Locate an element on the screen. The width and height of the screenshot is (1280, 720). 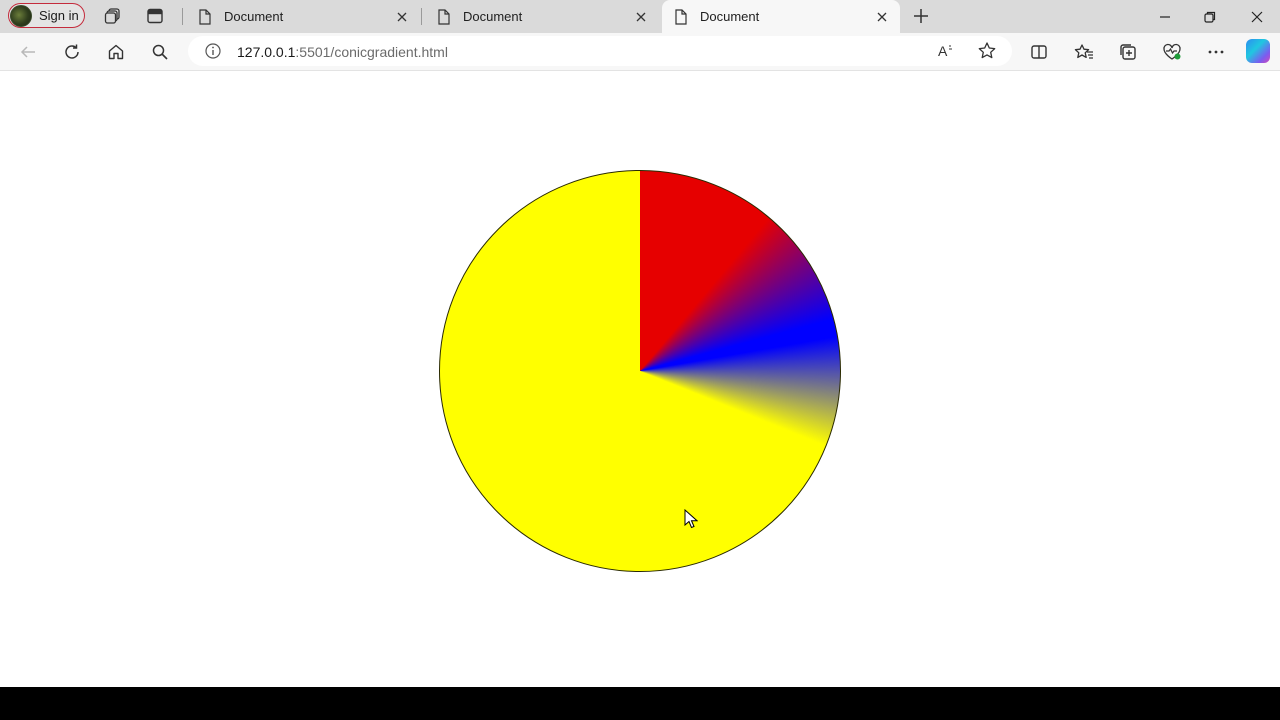
browser-essentials-icon is located at coordinates (1172, 52).